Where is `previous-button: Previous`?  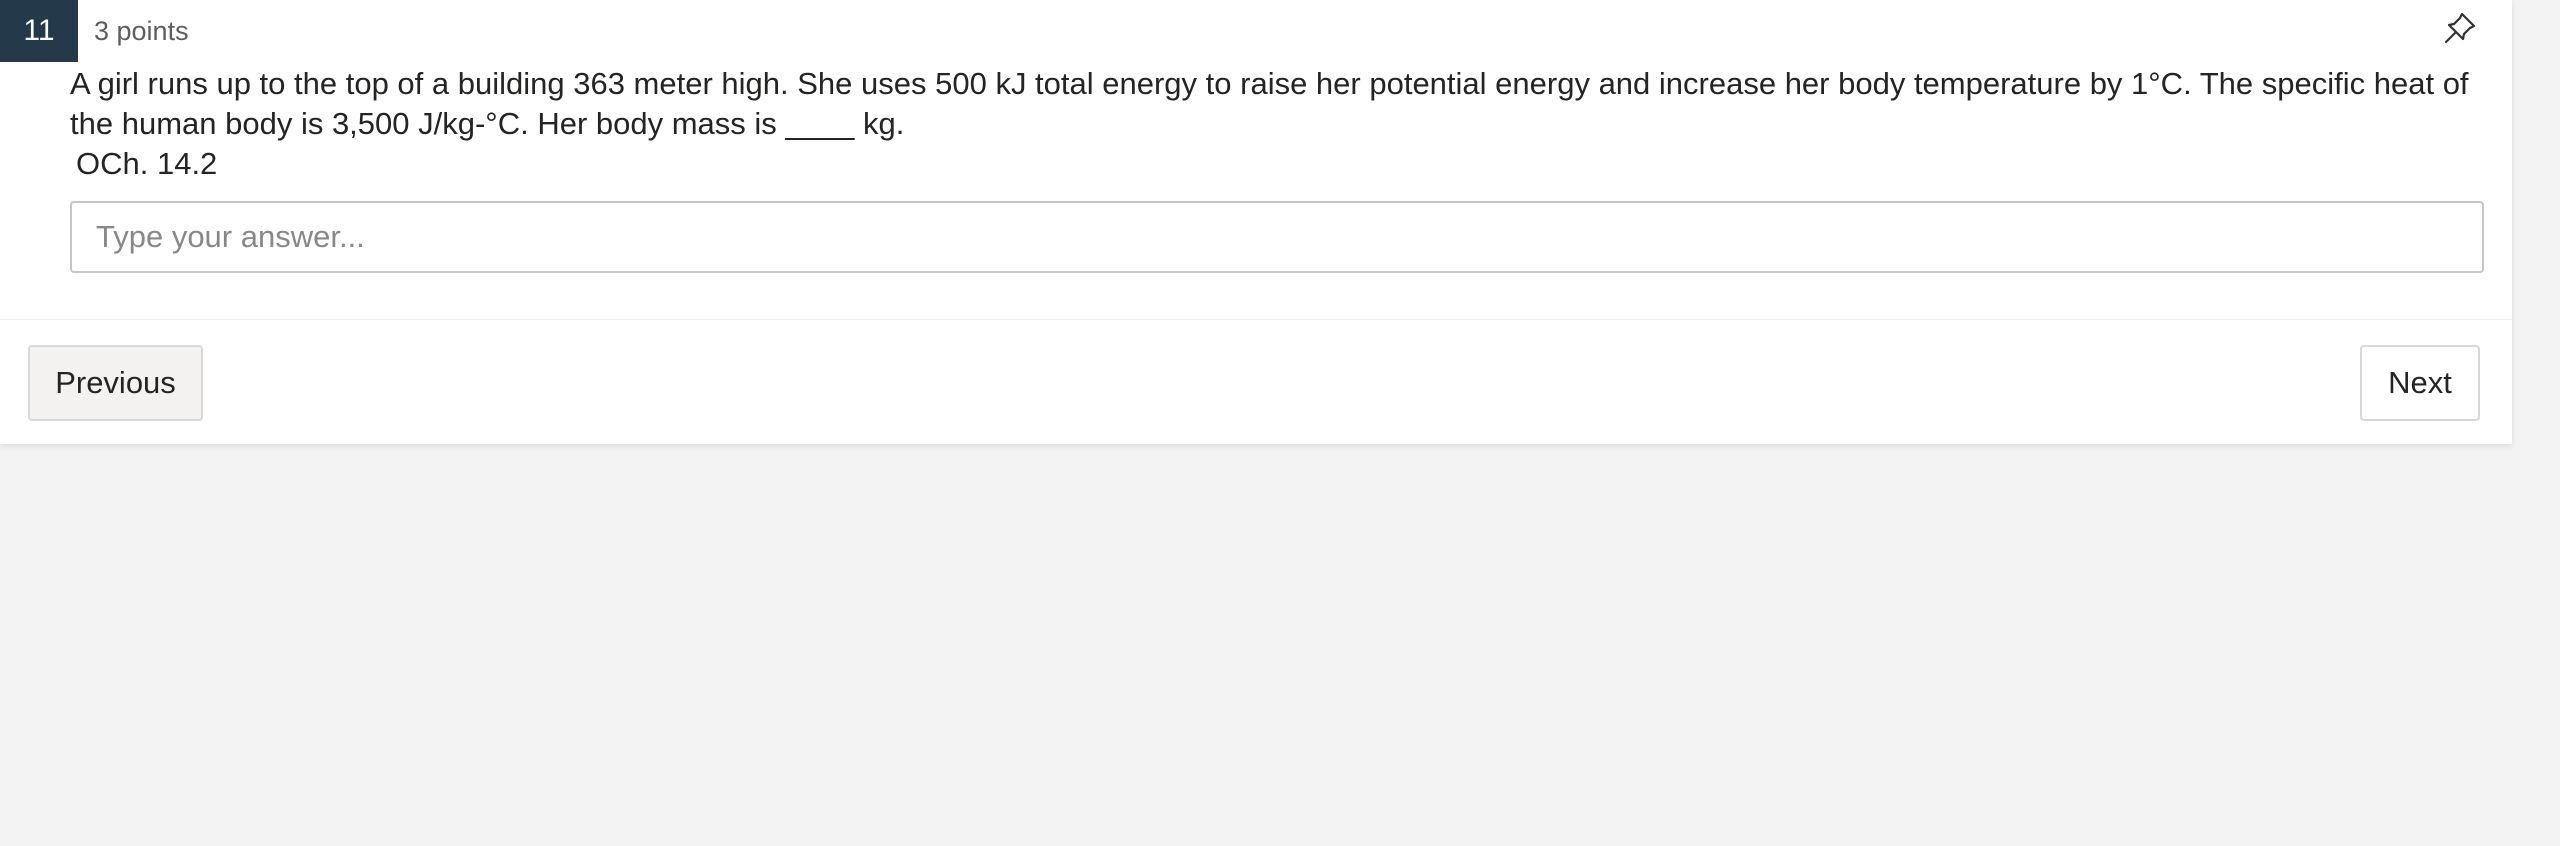 previous-button: Previous is located at coordinates (115, 383).